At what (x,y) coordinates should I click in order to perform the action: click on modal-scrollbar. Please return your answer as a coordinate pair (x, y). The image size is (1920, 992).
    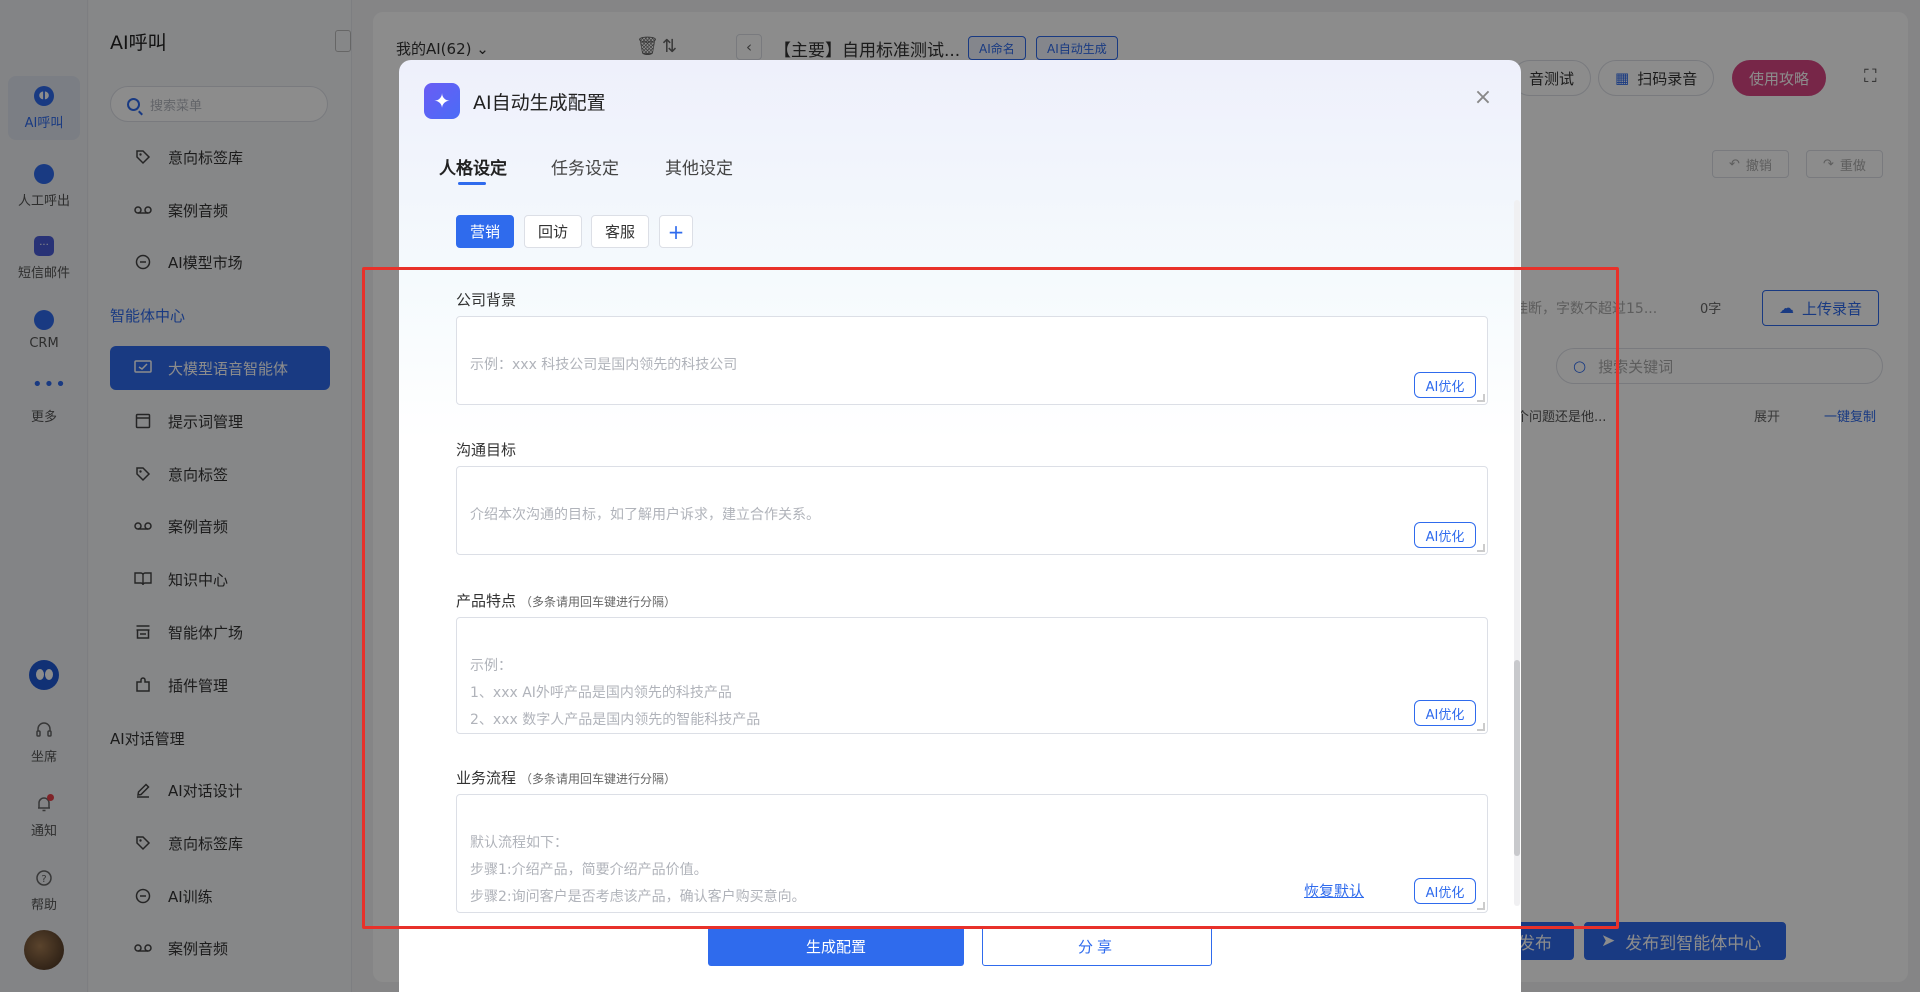
    Looking at the image, I should click on (1517, 553).